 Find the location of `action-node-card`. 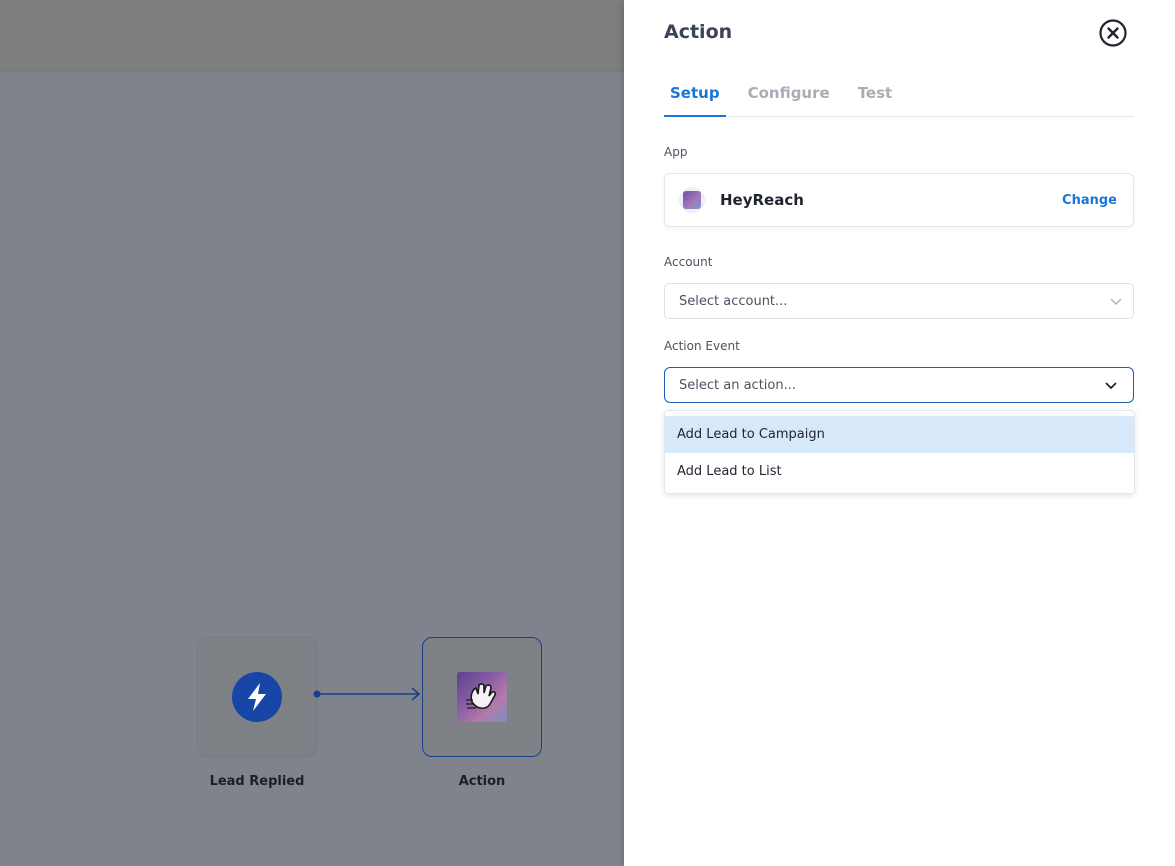

action-node-card is located at coordinates (482, 697).